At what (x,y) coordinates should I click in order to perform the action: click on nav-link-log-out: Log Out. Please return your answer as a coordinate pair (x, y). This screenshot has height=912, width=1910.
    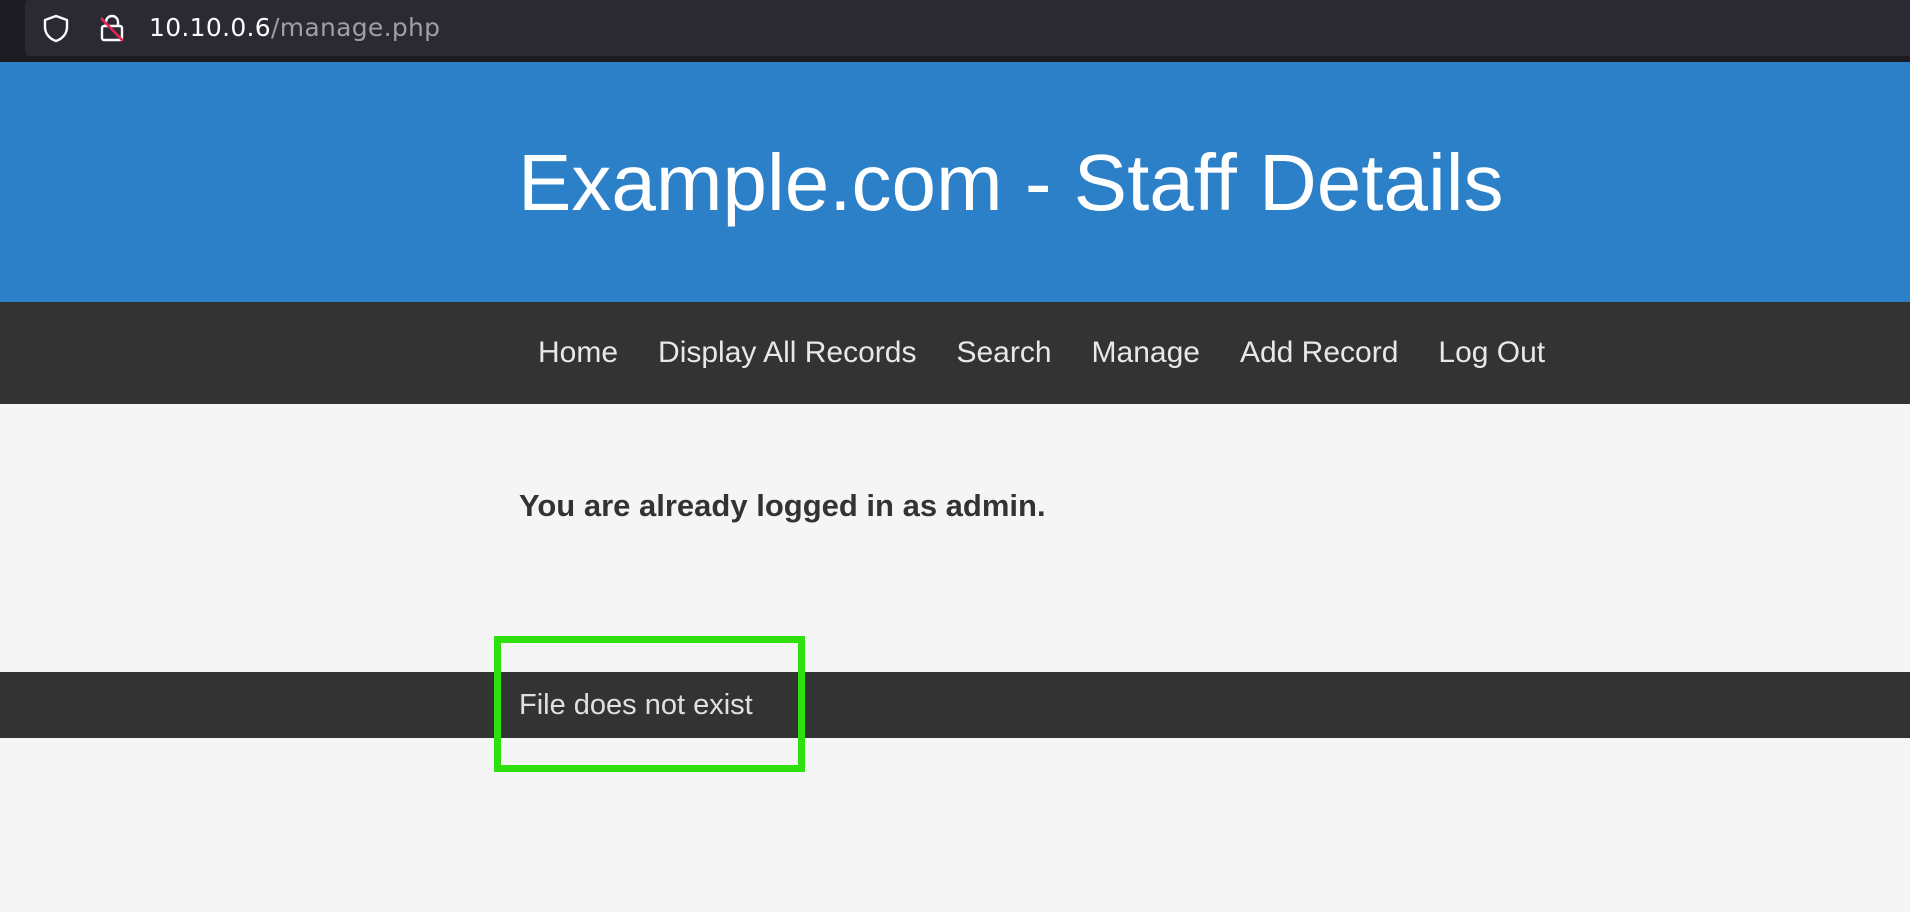
    Looking at the image, I should click on (1491, 353).